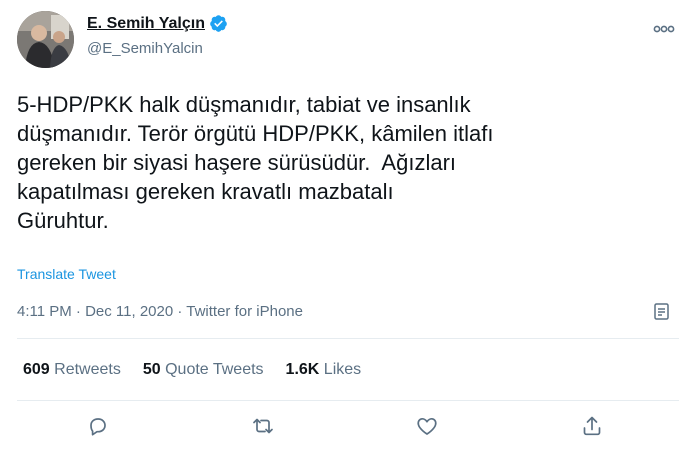  Describe the element at coordinates (66, 274) in the screenshot. I see `translate-tweet-link: Translate Tweet` at that location.